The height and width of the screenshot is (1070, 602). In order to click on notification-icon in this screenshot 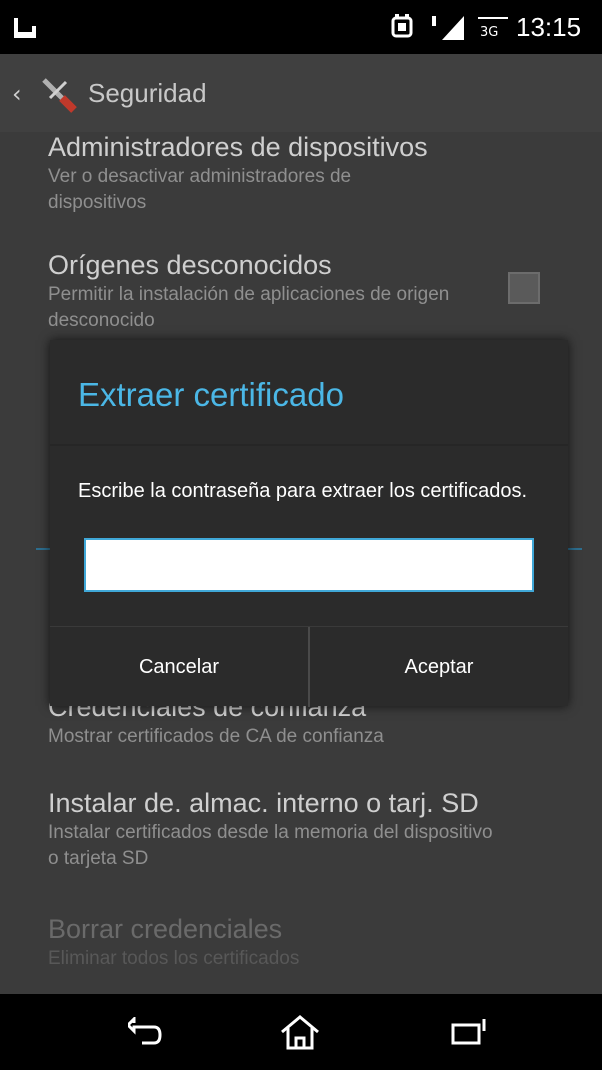, I will do `click(25, 28)`.